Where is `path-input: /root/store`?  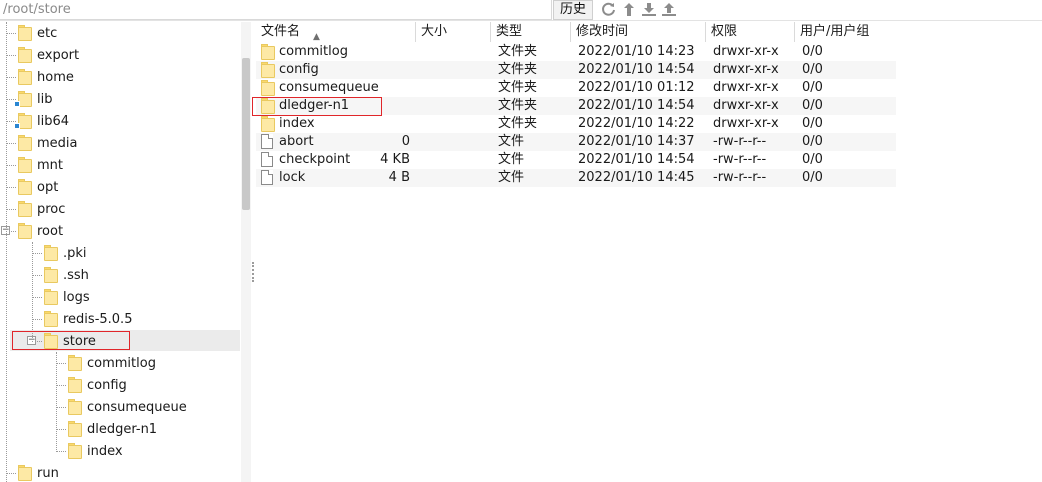
path-input: /root/store is located at coordinates (276, 10).